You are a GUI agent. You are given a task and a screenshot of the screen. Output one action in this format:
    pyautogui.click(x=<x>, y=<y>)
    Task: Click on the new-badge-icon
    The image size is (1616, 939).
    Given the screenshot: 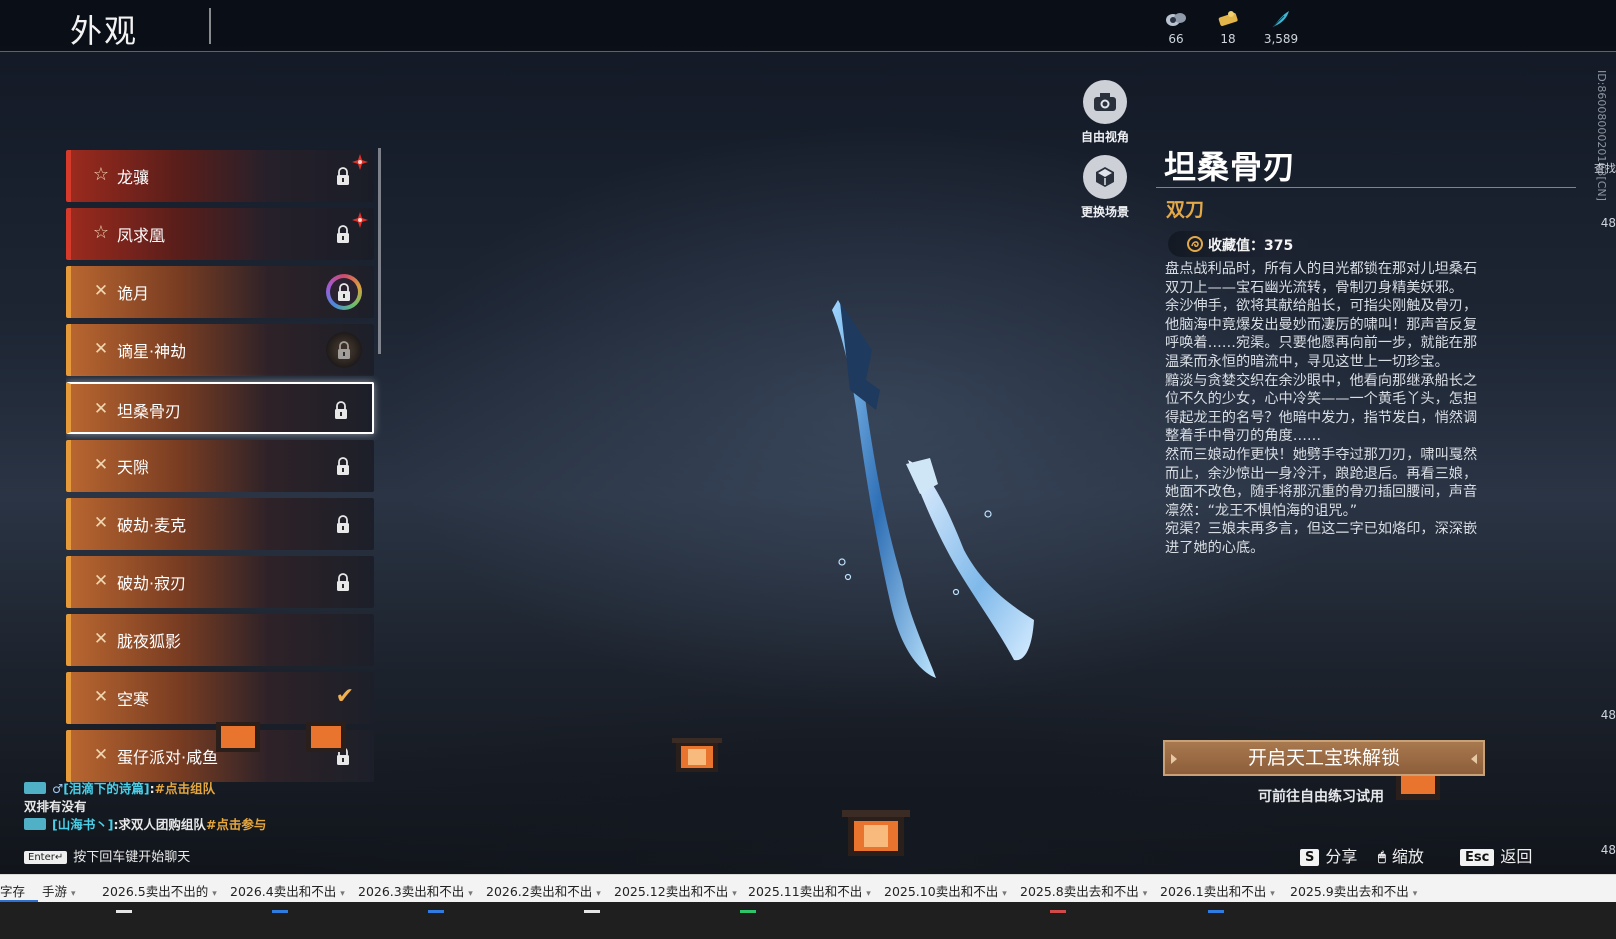 What is the action you would take?
    pyautogui.click(x=360, y=220)
    